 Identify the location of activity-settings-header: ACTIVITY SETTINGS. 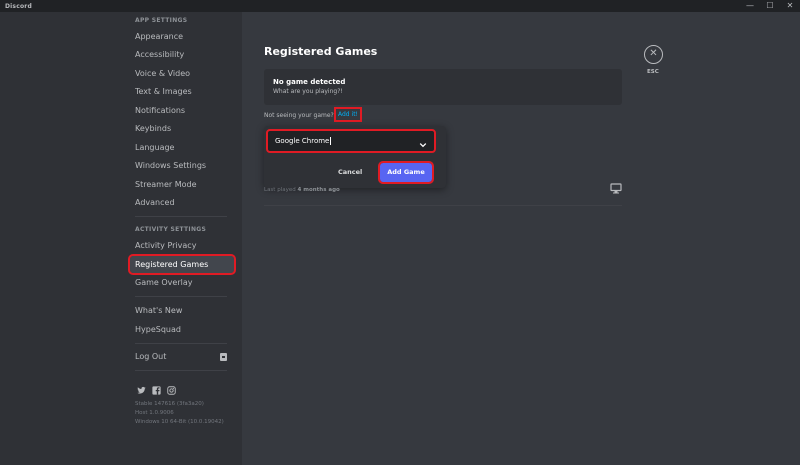
(171, 229).